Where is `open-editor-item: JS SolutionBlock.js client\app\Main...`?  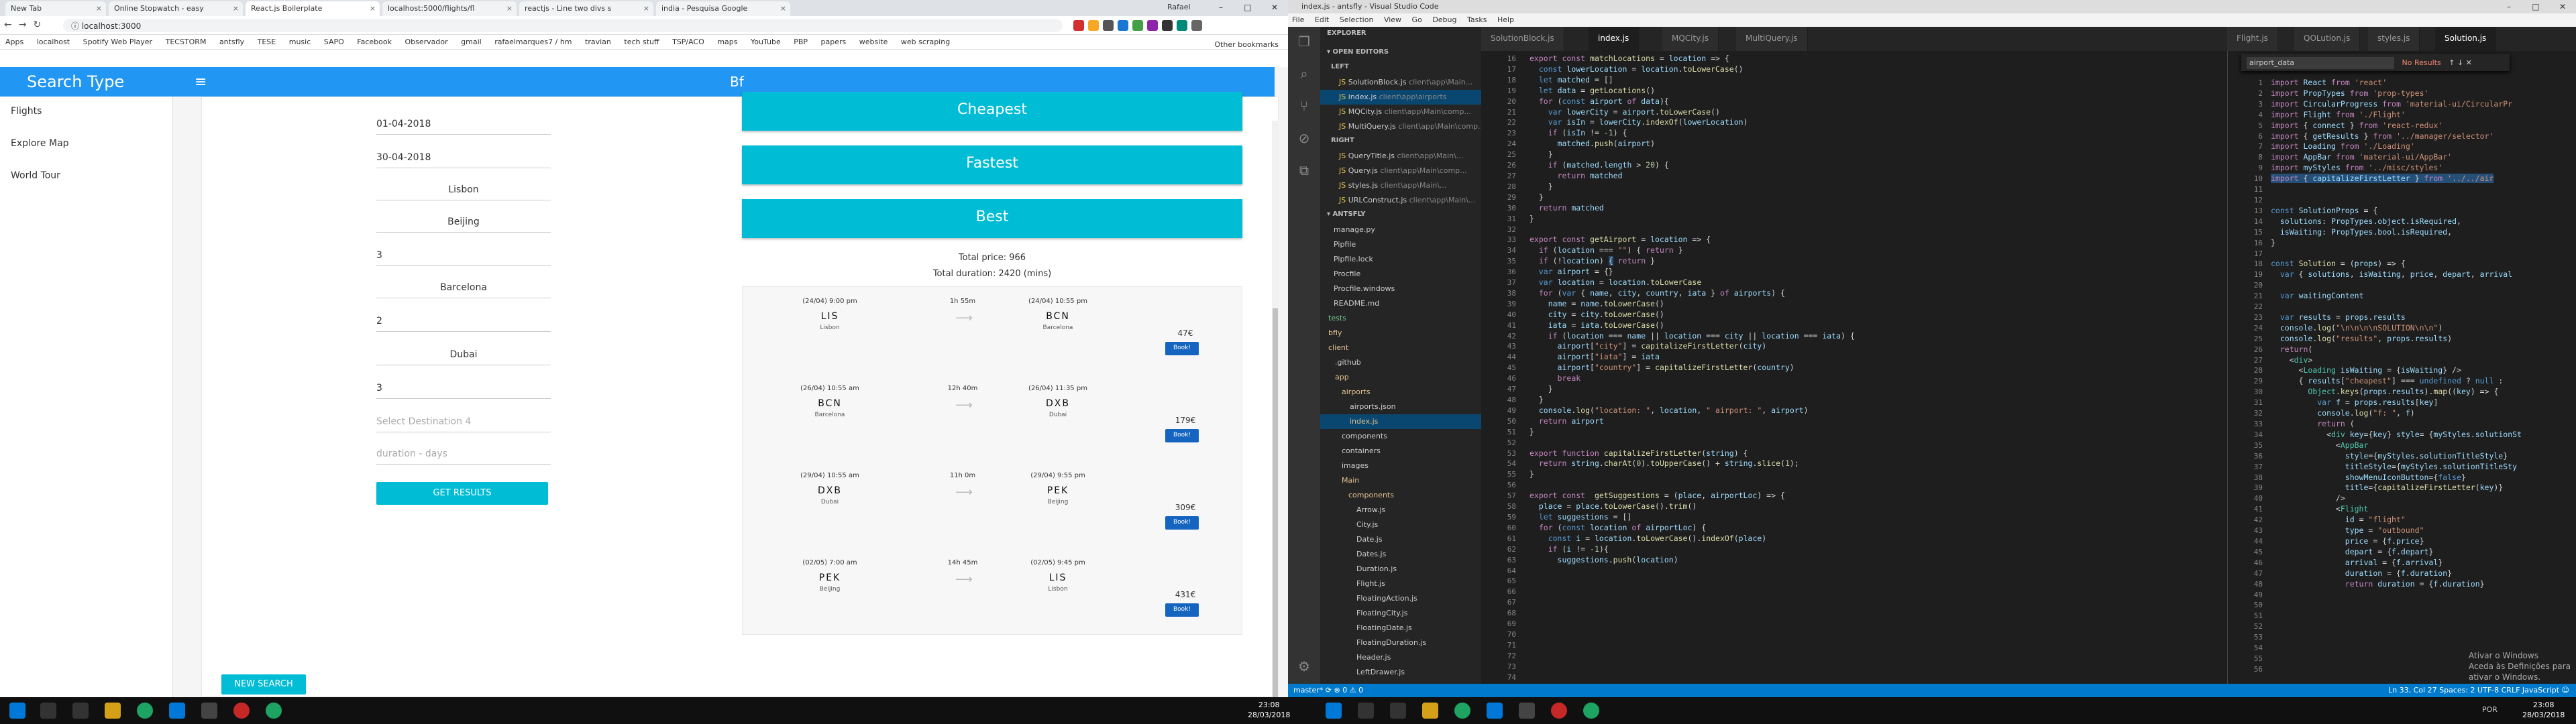 open-editor-item: JS SolutionBlock.js client\app\Main... is located at coordinates (1400, 82).